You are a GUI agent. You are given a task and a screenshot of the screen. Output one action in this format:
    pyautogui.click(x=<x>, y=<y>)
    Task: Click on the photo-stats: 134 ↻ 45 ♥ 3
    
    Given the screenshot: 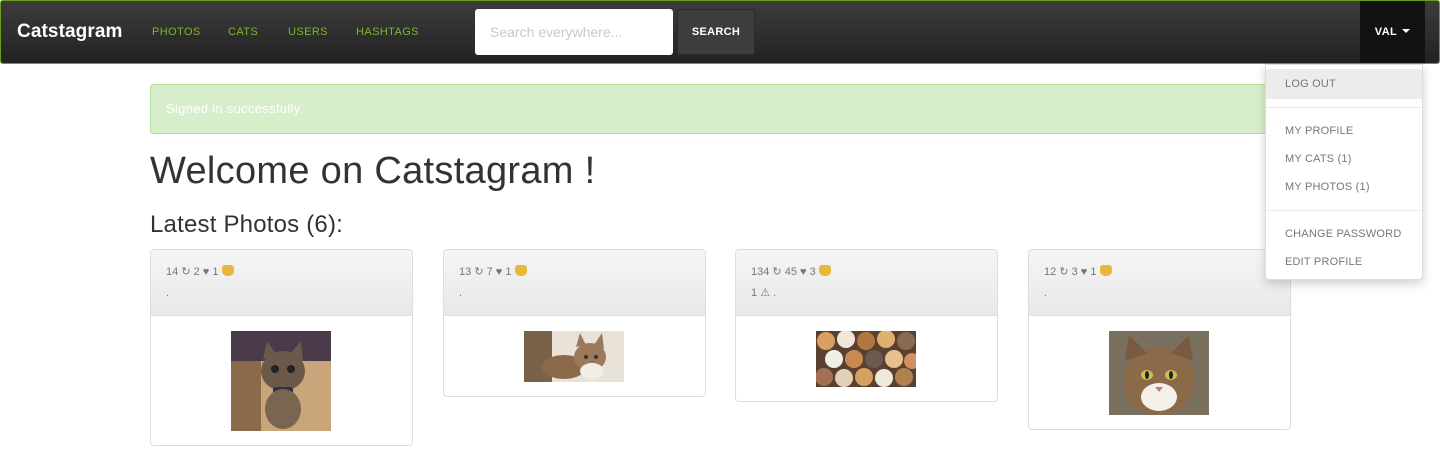 What is the action you would take?
    pyautogui.click(x=866, y=272)
    